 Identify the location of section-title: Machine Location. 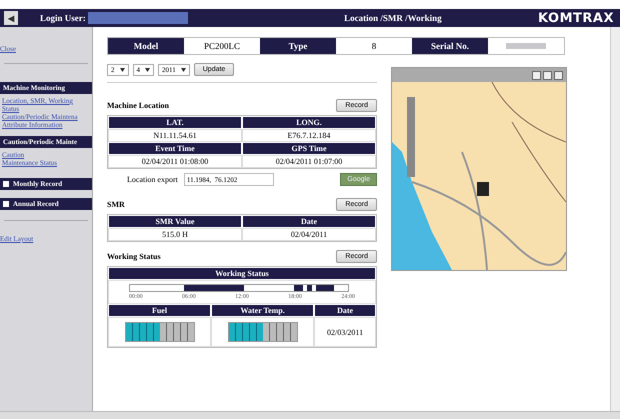
(138, 105).